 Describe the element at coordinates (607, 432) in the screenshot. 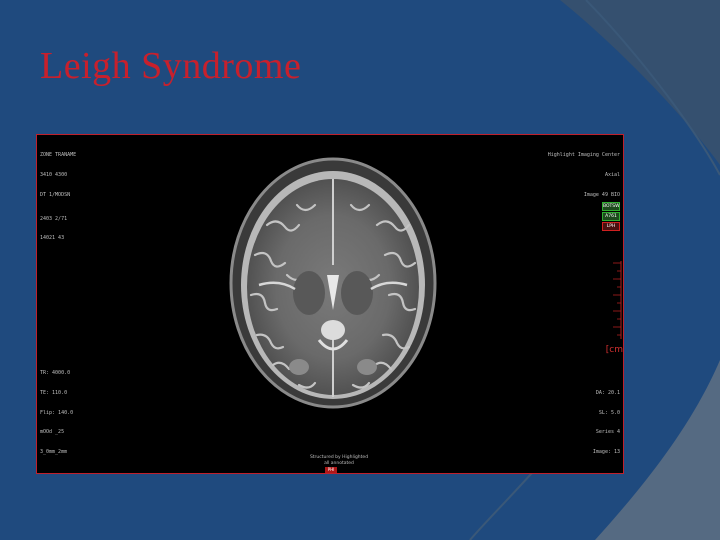

I see `overlay-line: Series 4` at that location.